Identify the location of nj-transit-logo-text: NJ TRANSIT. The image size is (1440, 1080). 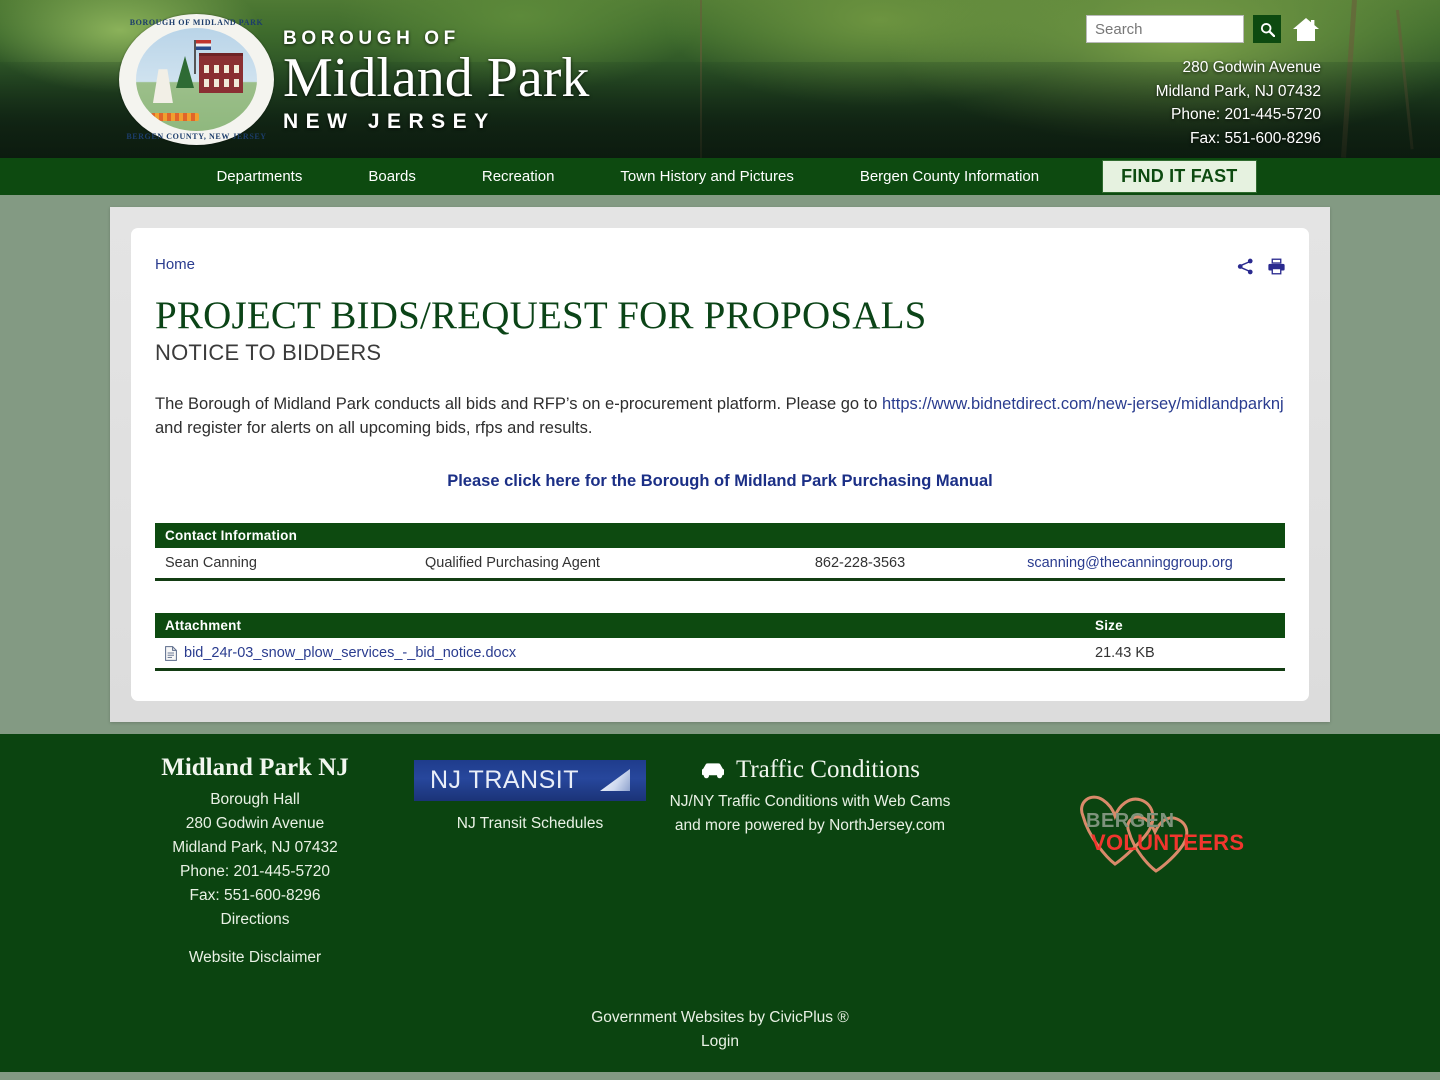
(504, 780).